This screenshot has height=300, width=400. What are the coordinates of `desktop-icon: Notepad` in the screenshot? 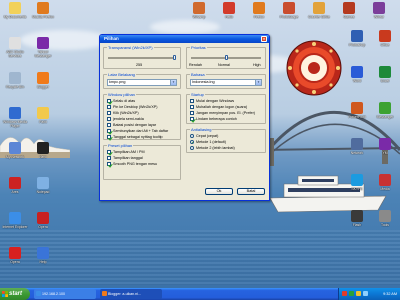 It's located at (43, 185).